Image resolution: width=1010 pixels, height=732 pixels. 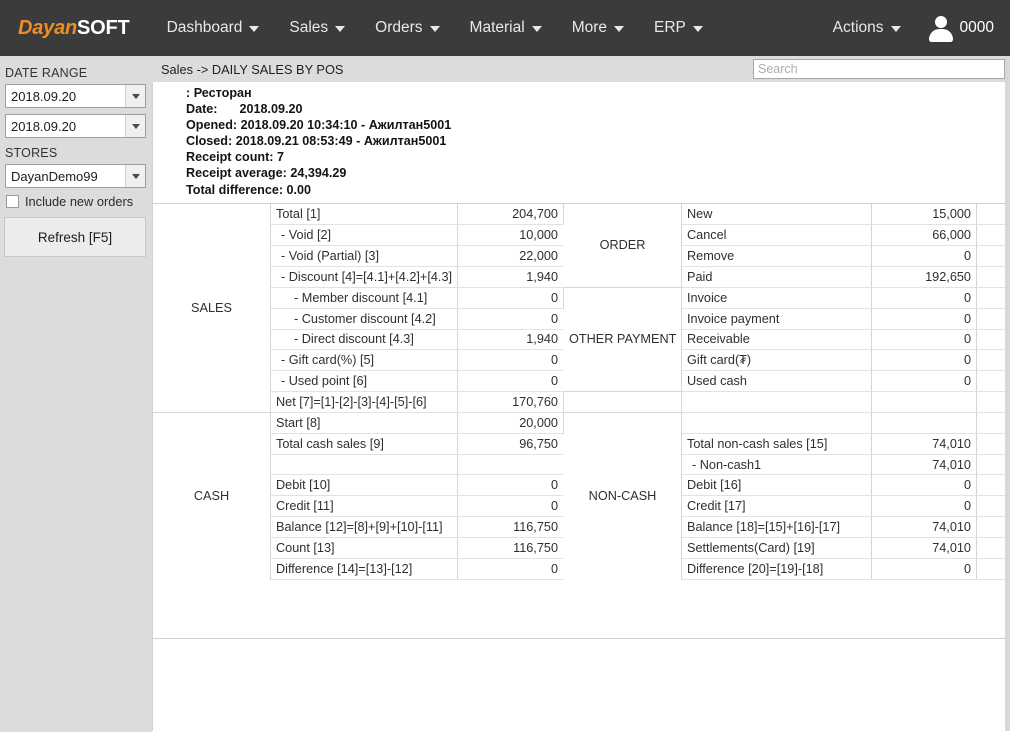 I want to click on row-name-cell: Difference [20]=[19]-[18], so click(x=777, y=568).